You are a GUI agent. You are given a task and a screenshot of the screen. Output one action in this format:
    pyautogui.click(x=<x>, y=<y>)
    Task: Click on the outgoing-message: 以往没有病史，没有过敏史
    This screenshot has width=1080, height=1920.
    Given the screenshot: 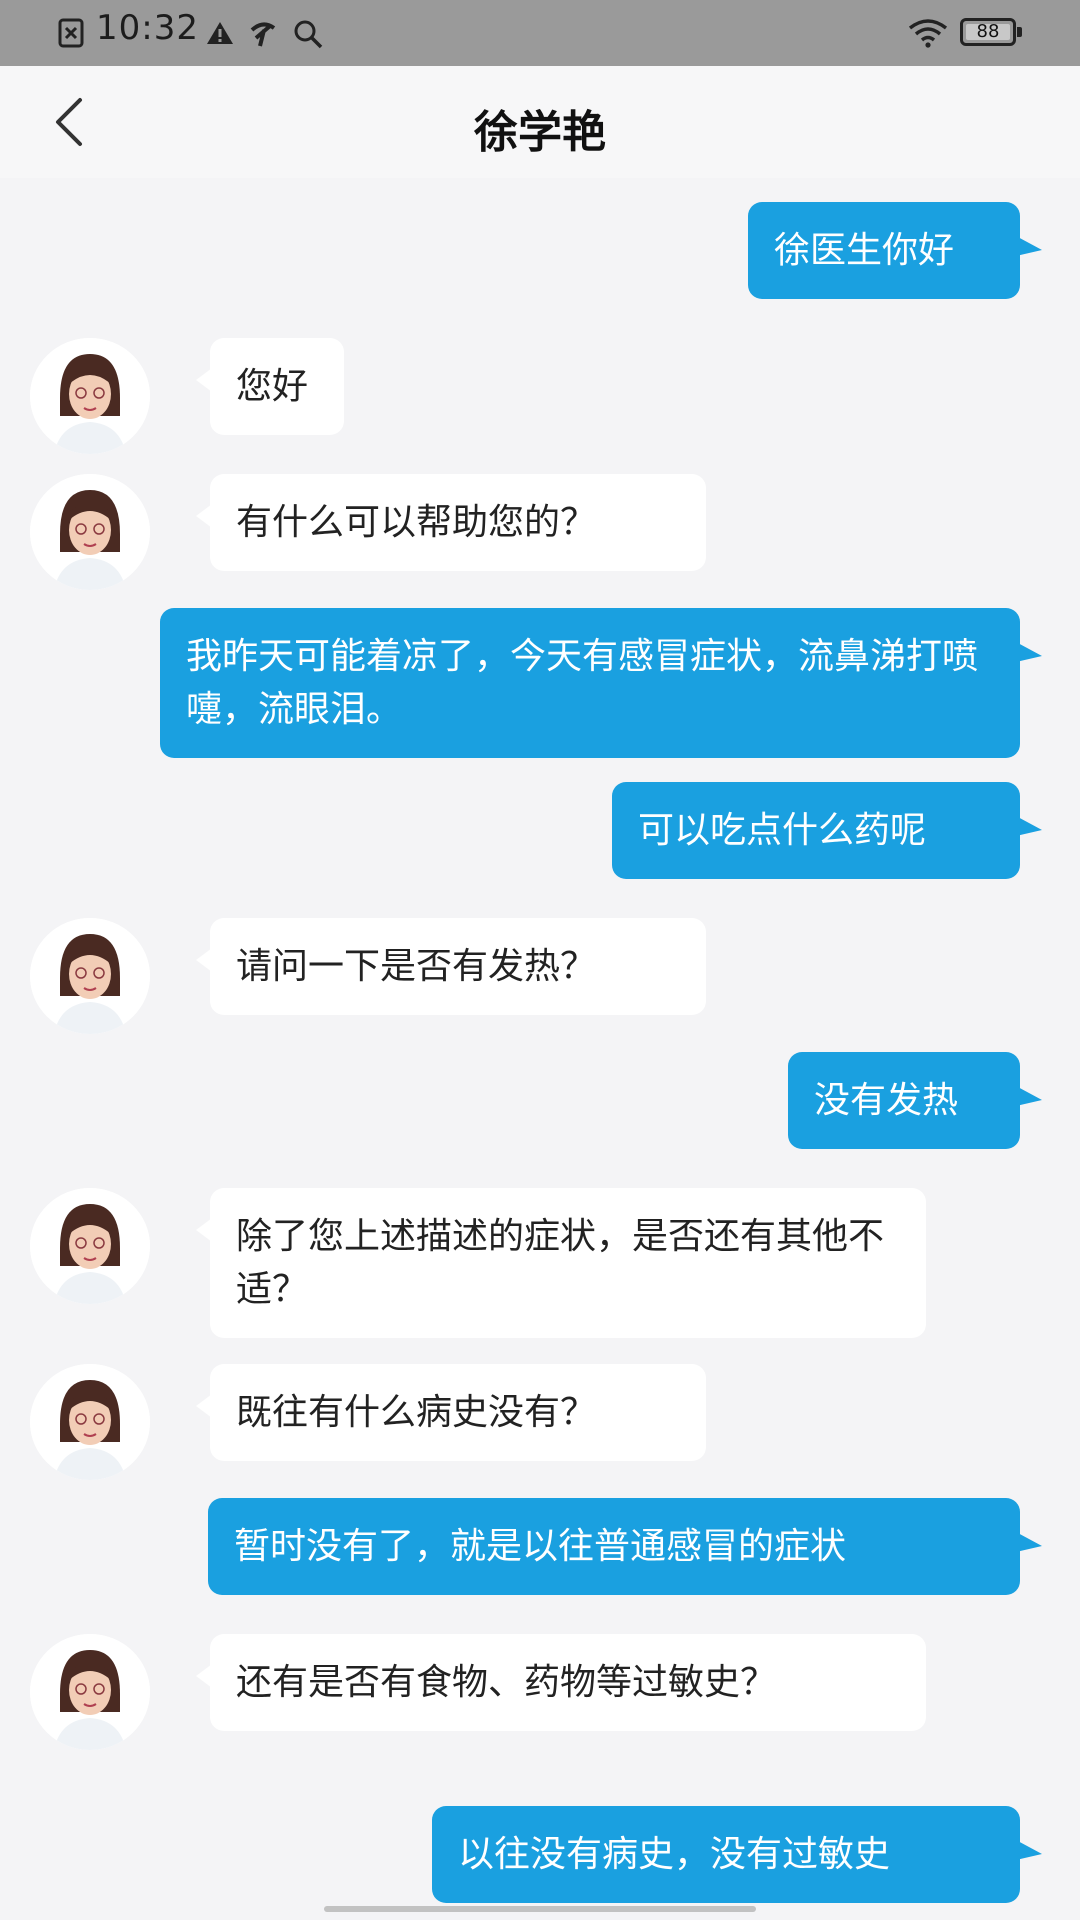 What is the action you would take?
    pyautogui.click(x=737, y=1854)
    